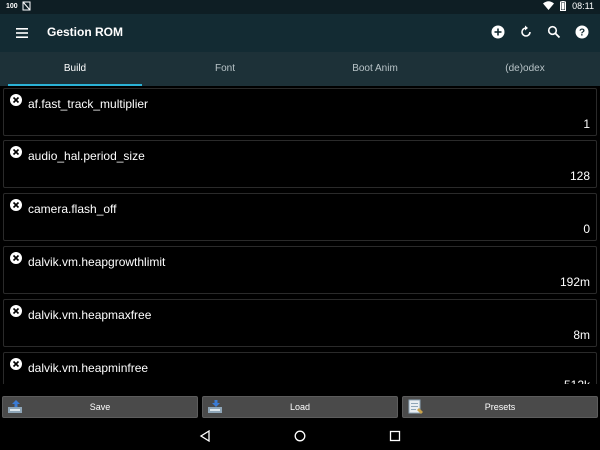  I want to click on status-left-text: 100, so click(12, 6).